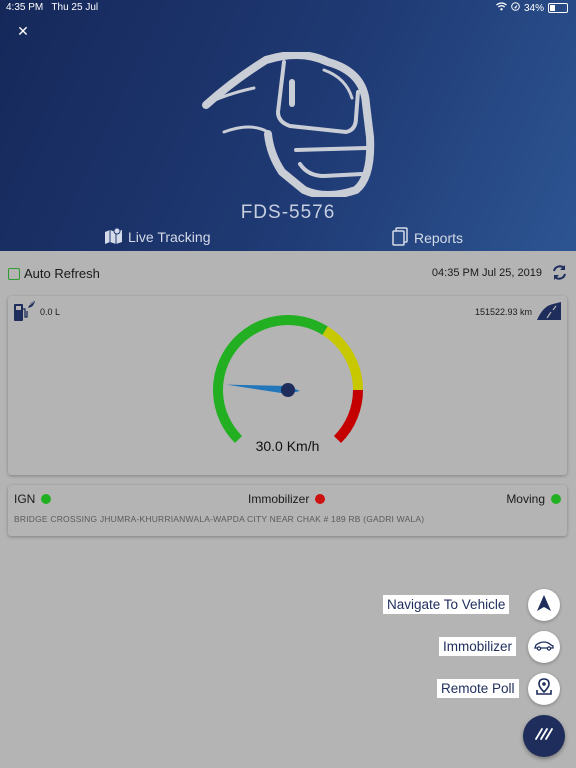 This screenshot has height=768, width=576. What do you see at coordinates (400, 238) in the screenshot?
I see `documents-icon` at bounding box center [400, 238].